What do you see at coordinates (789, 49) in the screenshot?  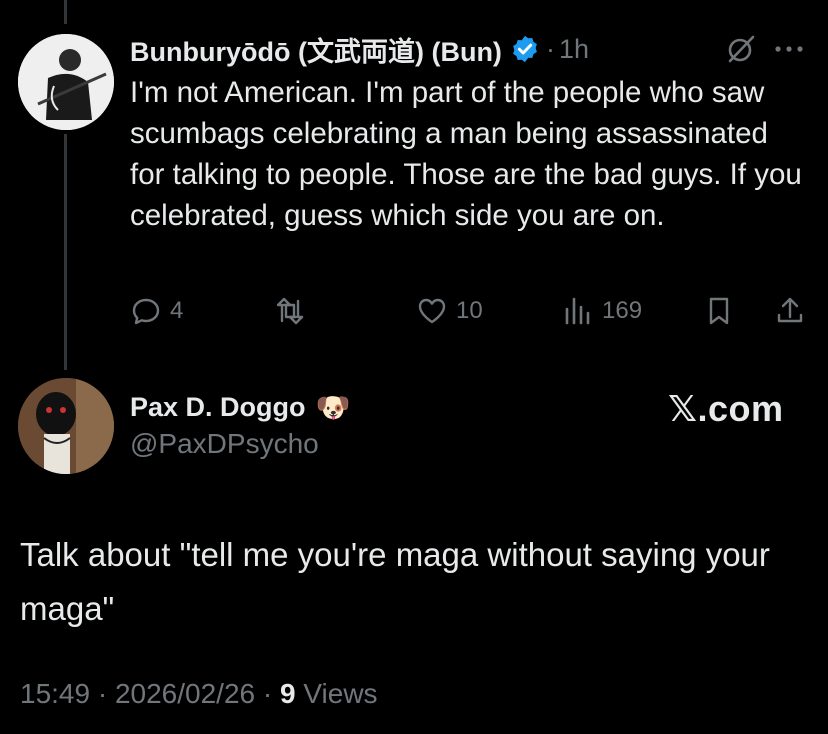 I see `more-icon` at bounding box center [789, 49].